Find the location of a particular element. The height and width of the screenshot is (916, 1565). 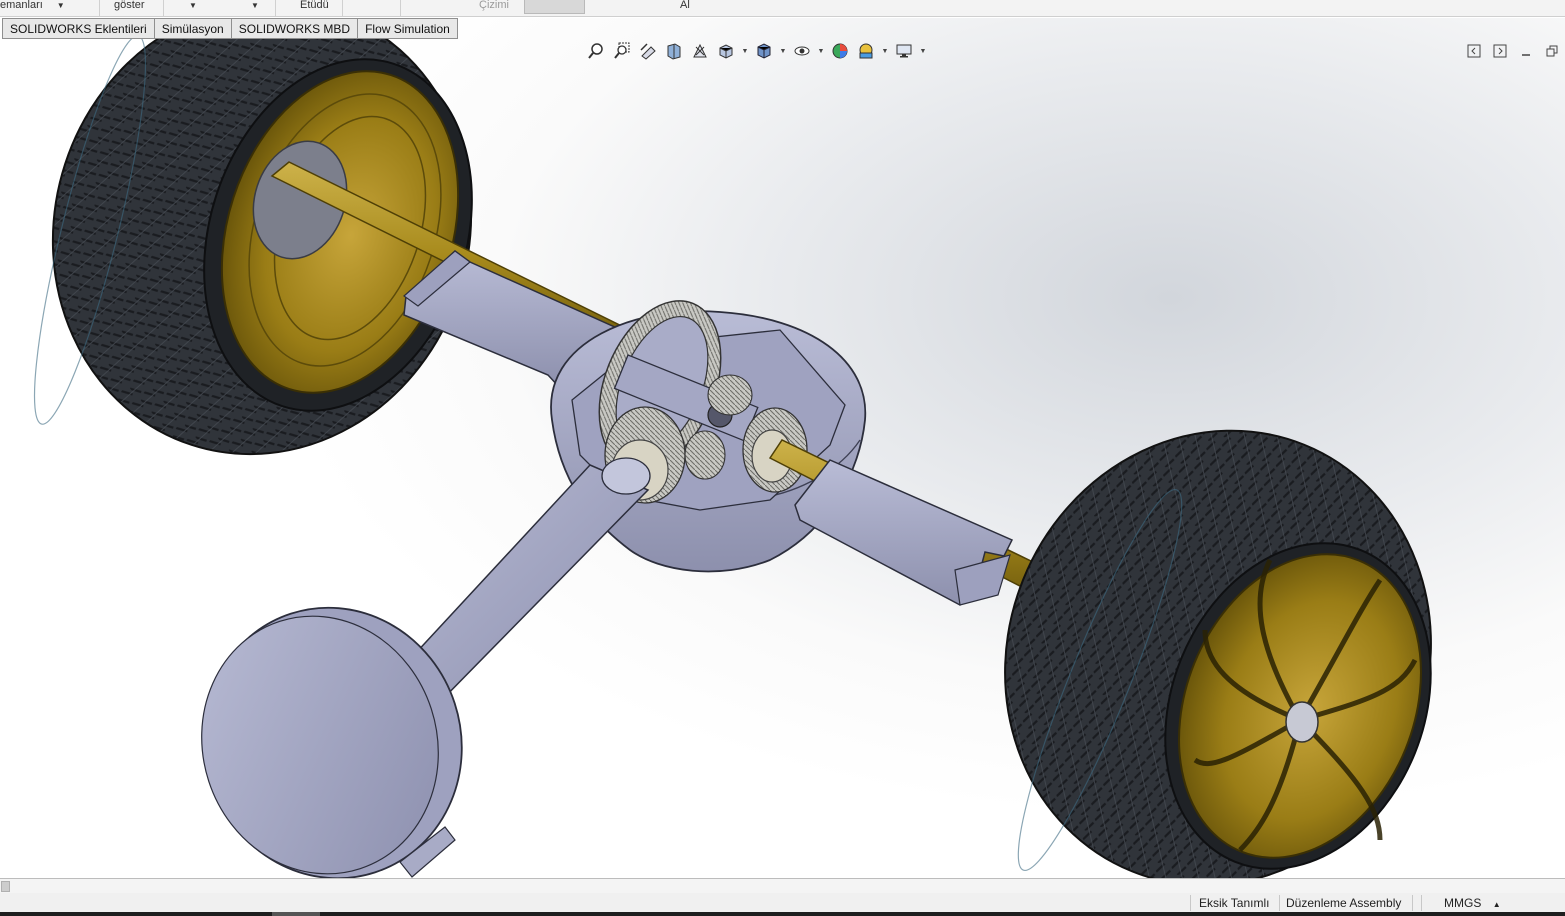

tab-flow-simulation: Flow Simulation is located at coordinates (408, 28).